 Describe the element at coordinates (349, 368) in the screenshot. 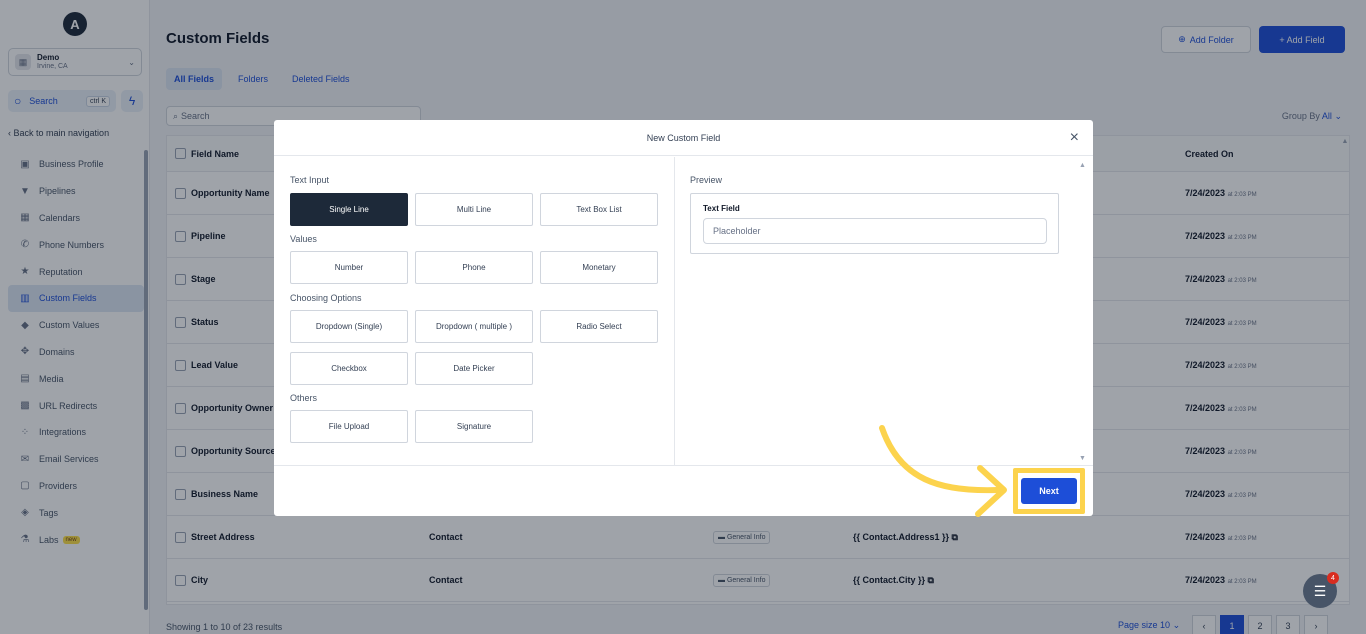

I see `option-checkbox: Checkbox` at that location.